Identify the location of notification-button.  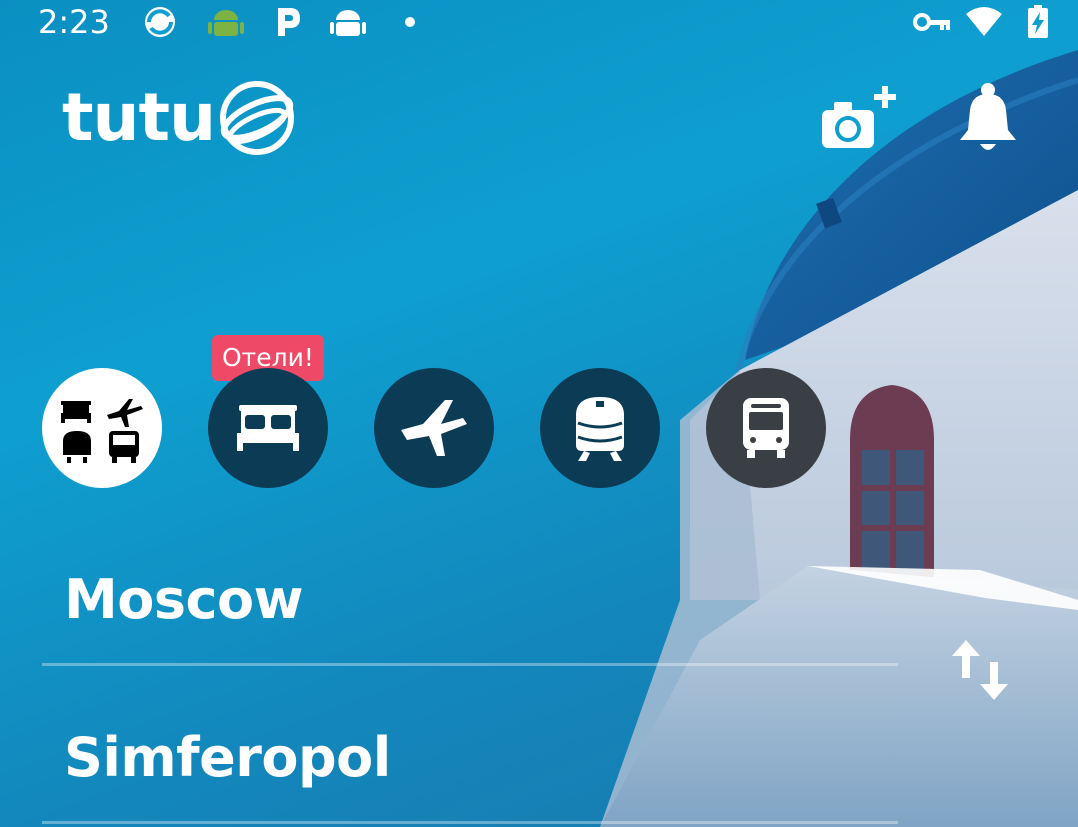
(985, 121).